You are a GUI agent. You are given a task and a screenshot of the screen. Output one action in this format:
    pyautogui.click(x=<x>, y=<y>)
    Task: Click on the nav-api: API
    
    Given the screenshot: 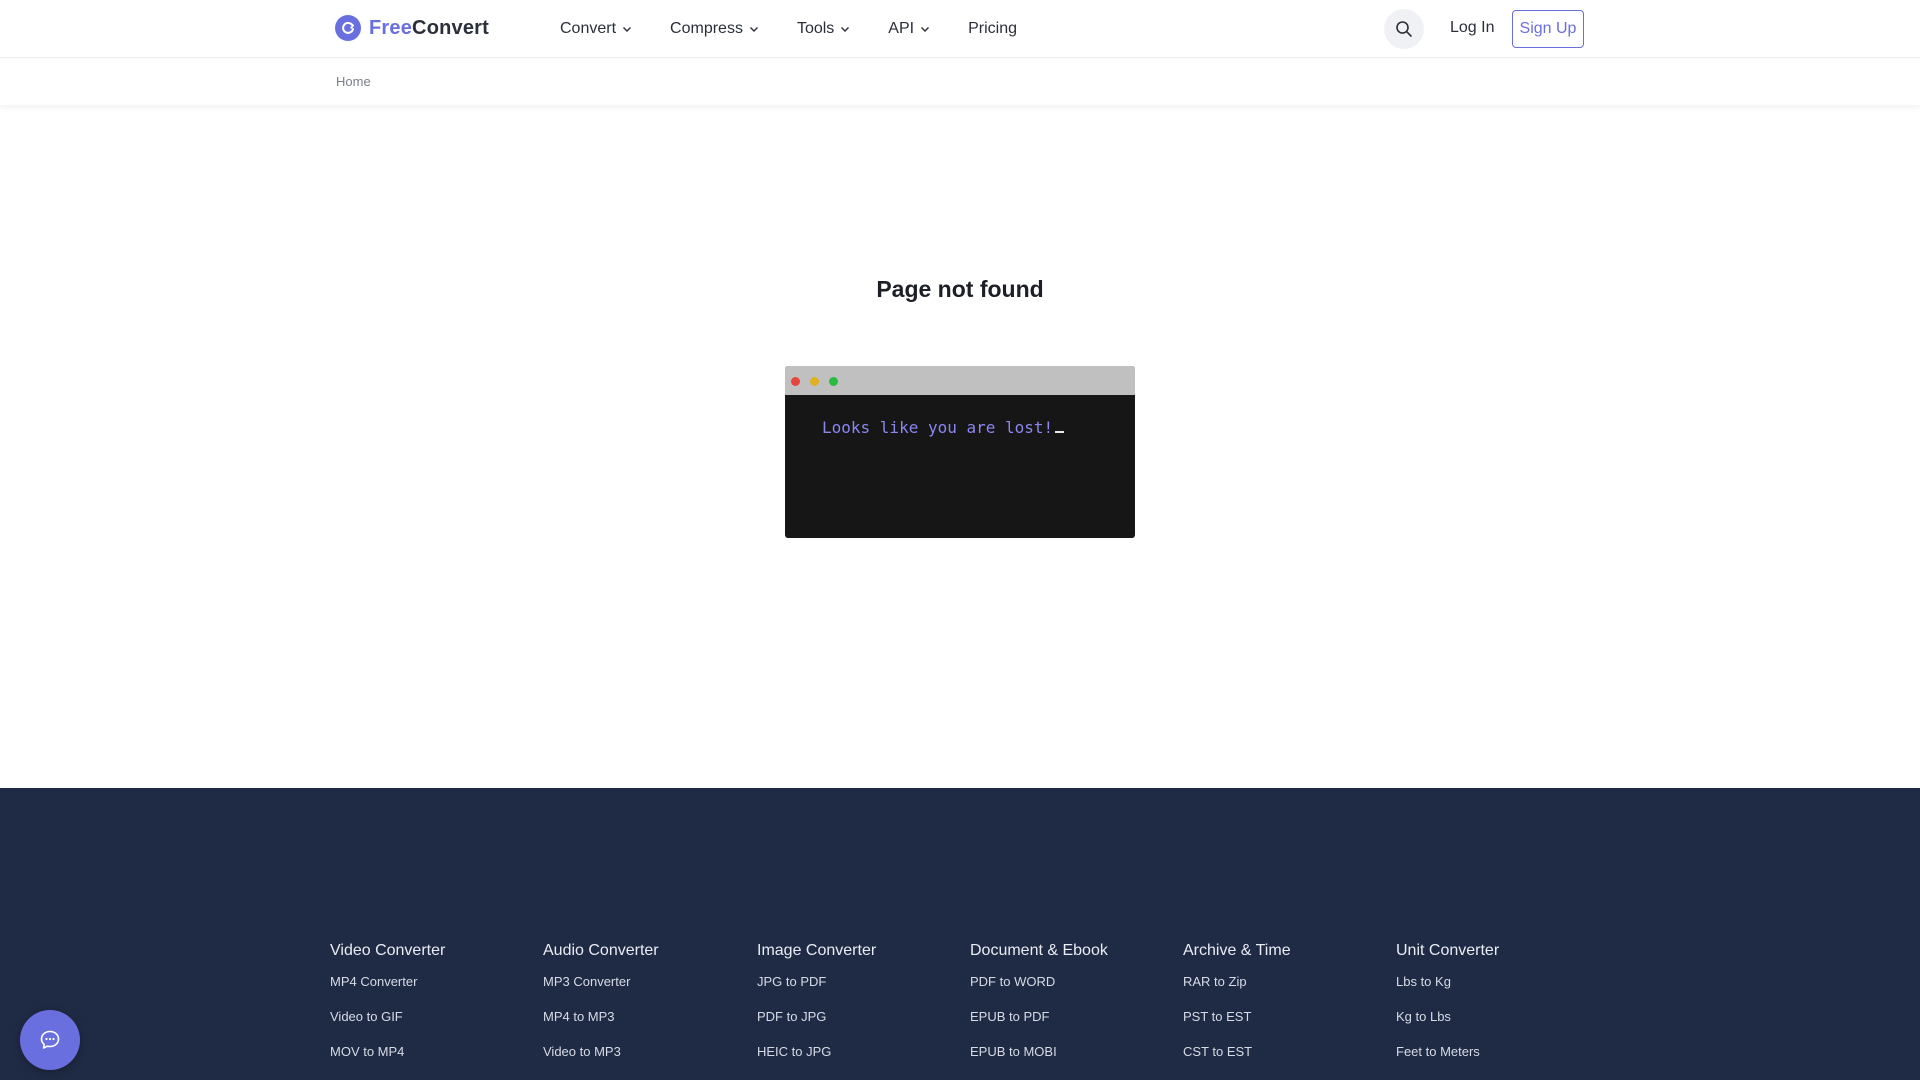 What is the action you would take?
    pyautogui.click(x=909, y=29)
    